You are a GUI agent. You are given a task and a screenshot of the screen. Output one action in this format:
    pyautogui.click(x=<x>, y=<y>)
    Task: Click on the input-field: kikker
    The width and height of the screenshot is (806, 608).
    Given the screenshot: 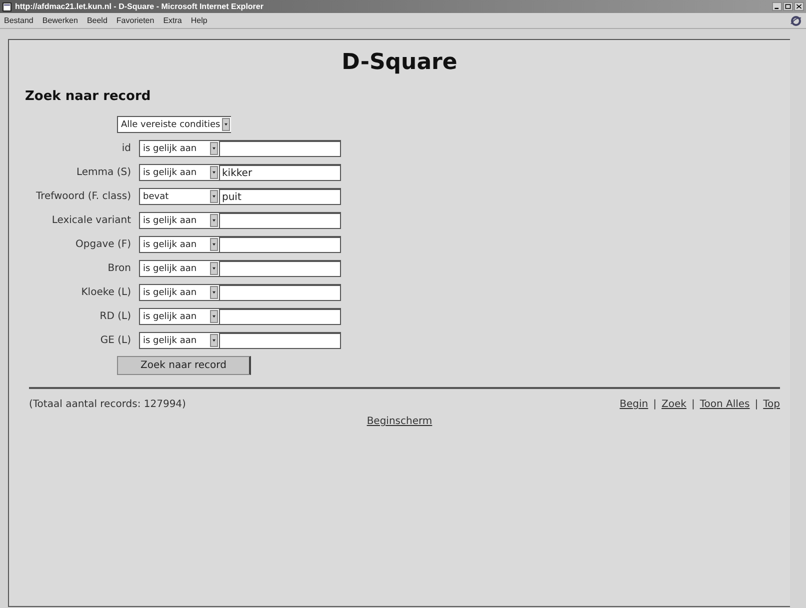 What is the action you would take?
    pyautogui.click(x=280, y=172)
    